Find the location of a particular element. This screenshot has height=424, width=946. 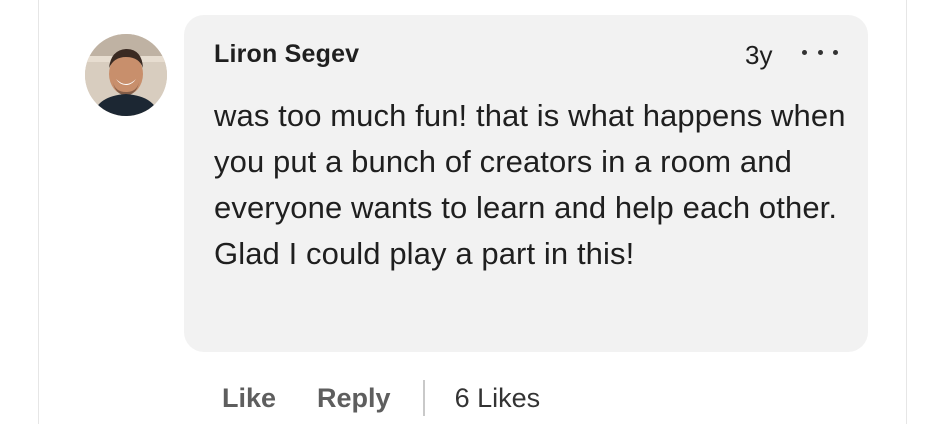

panel-right-border is located at coordinates (906, 212).